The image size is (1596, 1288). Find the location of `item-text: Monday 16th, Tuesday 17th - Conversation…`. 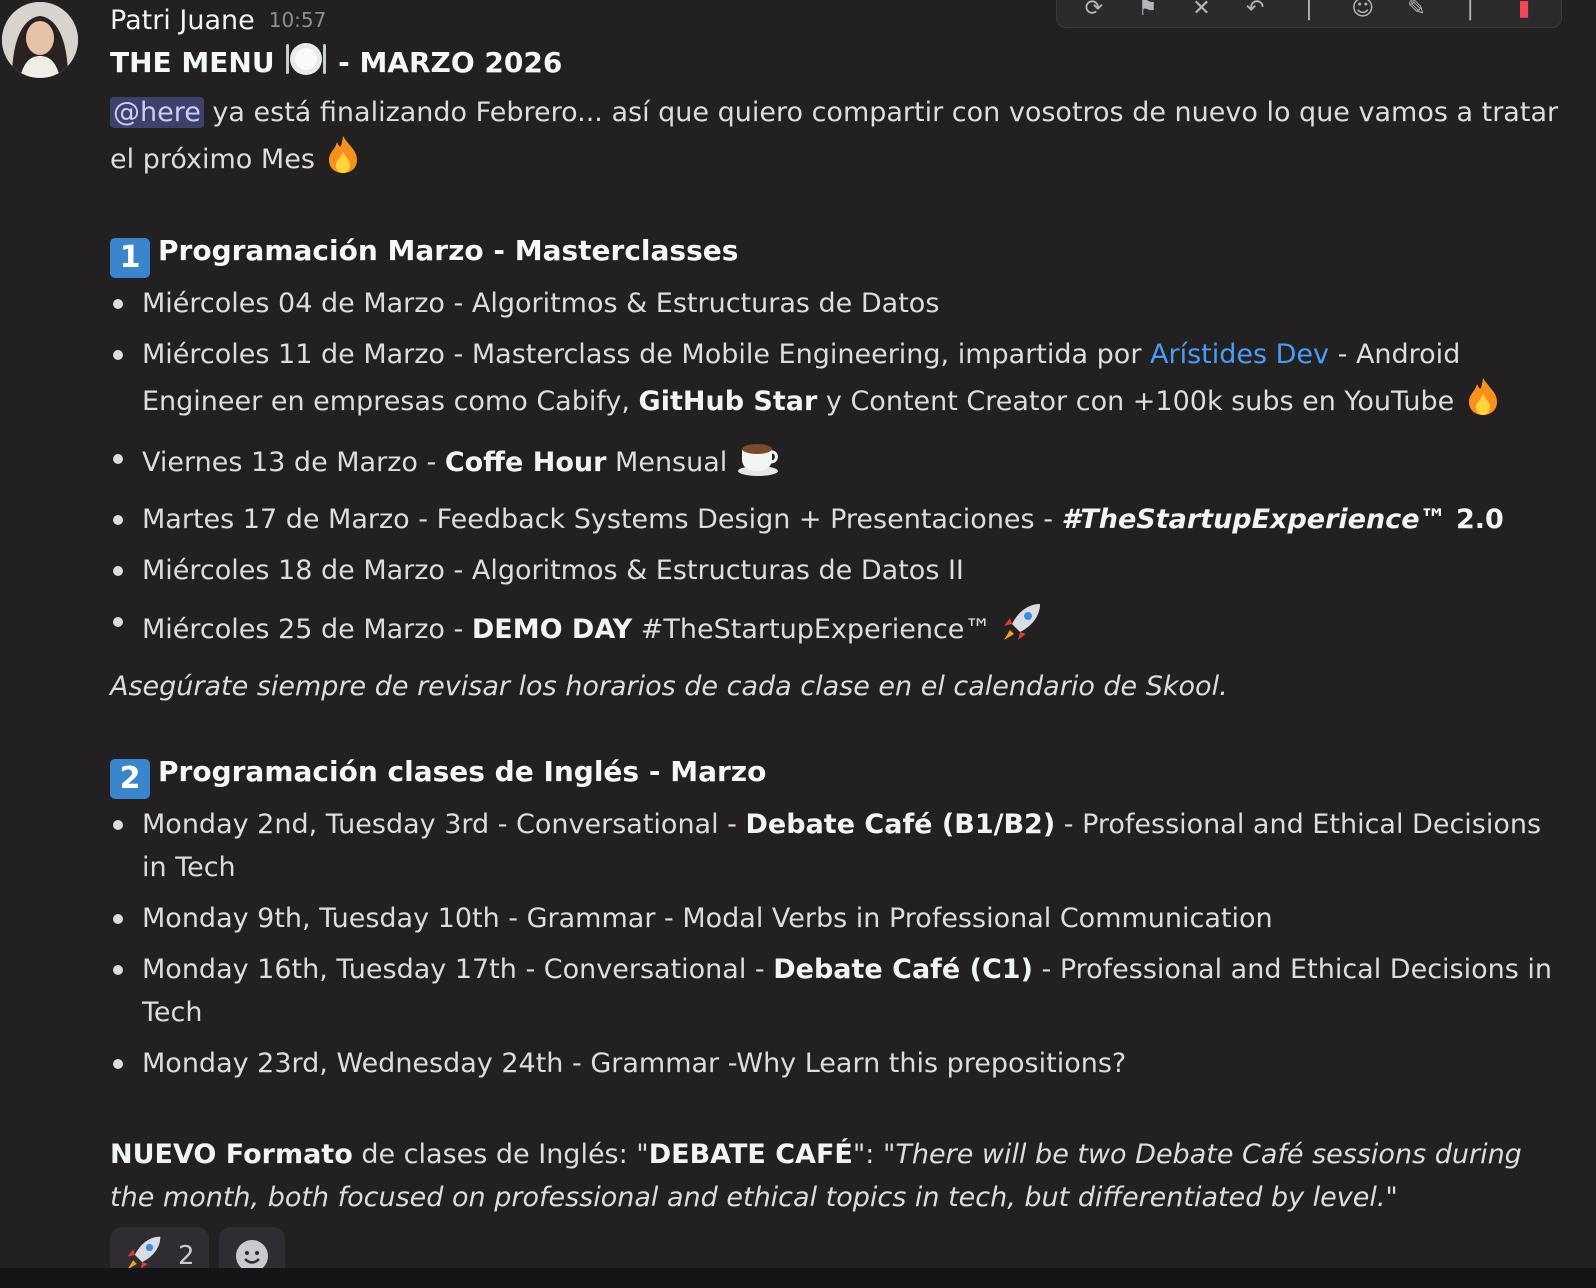

item-text: Monday 16th, Tuesday 17th - Conversation… is located at coordinates (458, 969).